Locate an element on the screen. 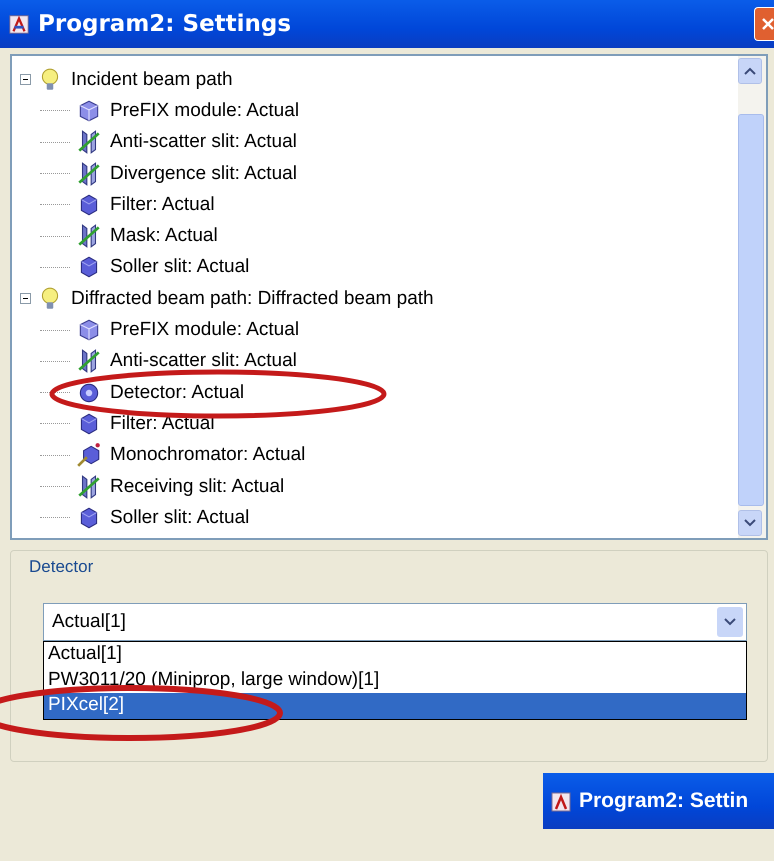  chevron-up-icon is located at coordinates (750, 71).